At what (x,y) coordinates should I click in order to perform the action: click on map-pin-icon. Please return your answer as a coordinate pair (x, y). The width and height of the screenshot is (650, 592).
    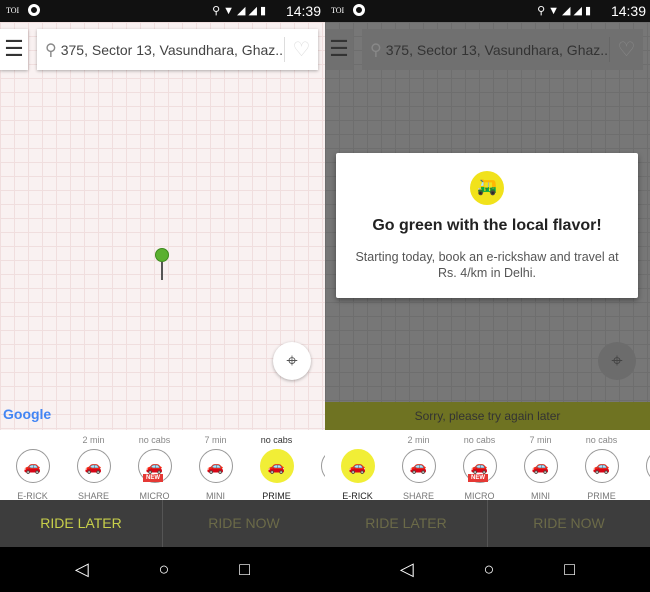
    Looking at the image, I should click on (162, 264).